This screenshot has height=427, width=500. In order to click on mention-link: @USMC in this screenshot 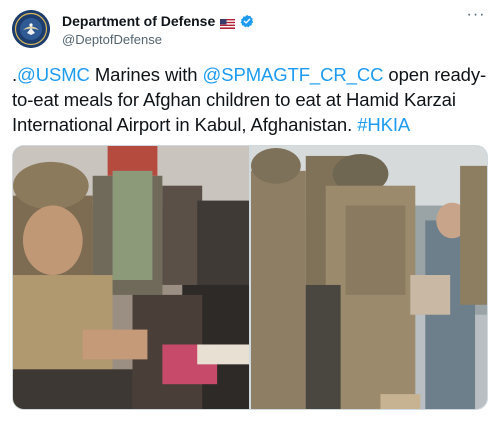, I will do `click(53, 74)`.